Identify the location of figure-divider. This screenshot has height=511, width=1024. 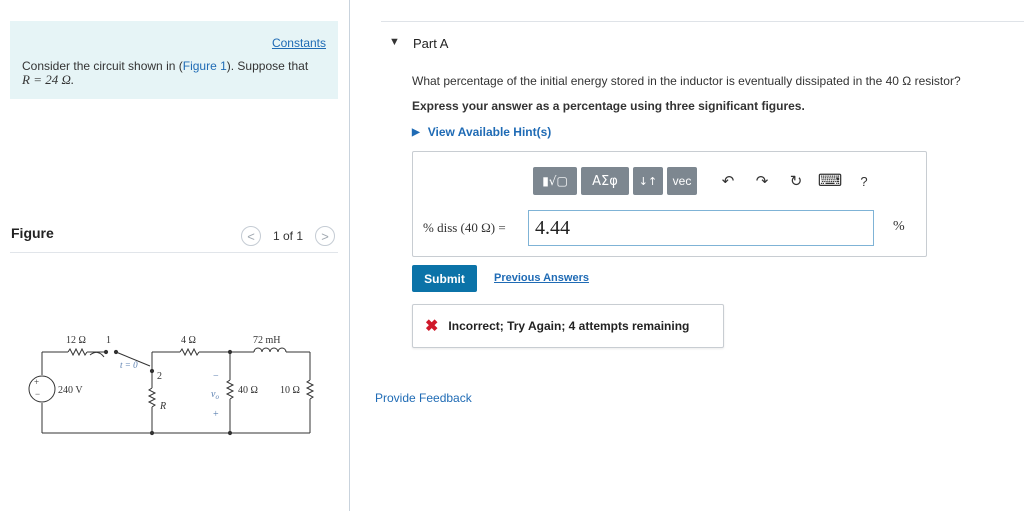
(174, 252).